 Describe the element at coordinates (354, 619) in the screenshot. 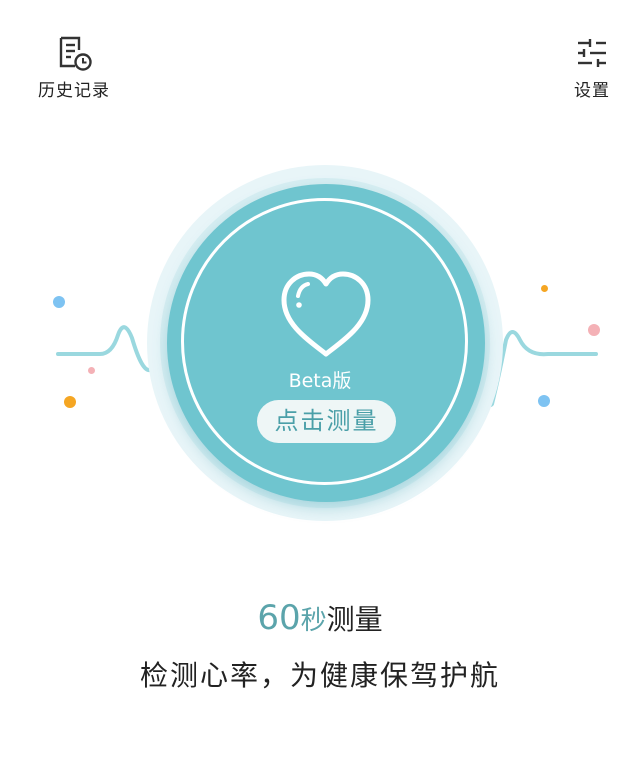

I see `measure-word: 测量` at that location.